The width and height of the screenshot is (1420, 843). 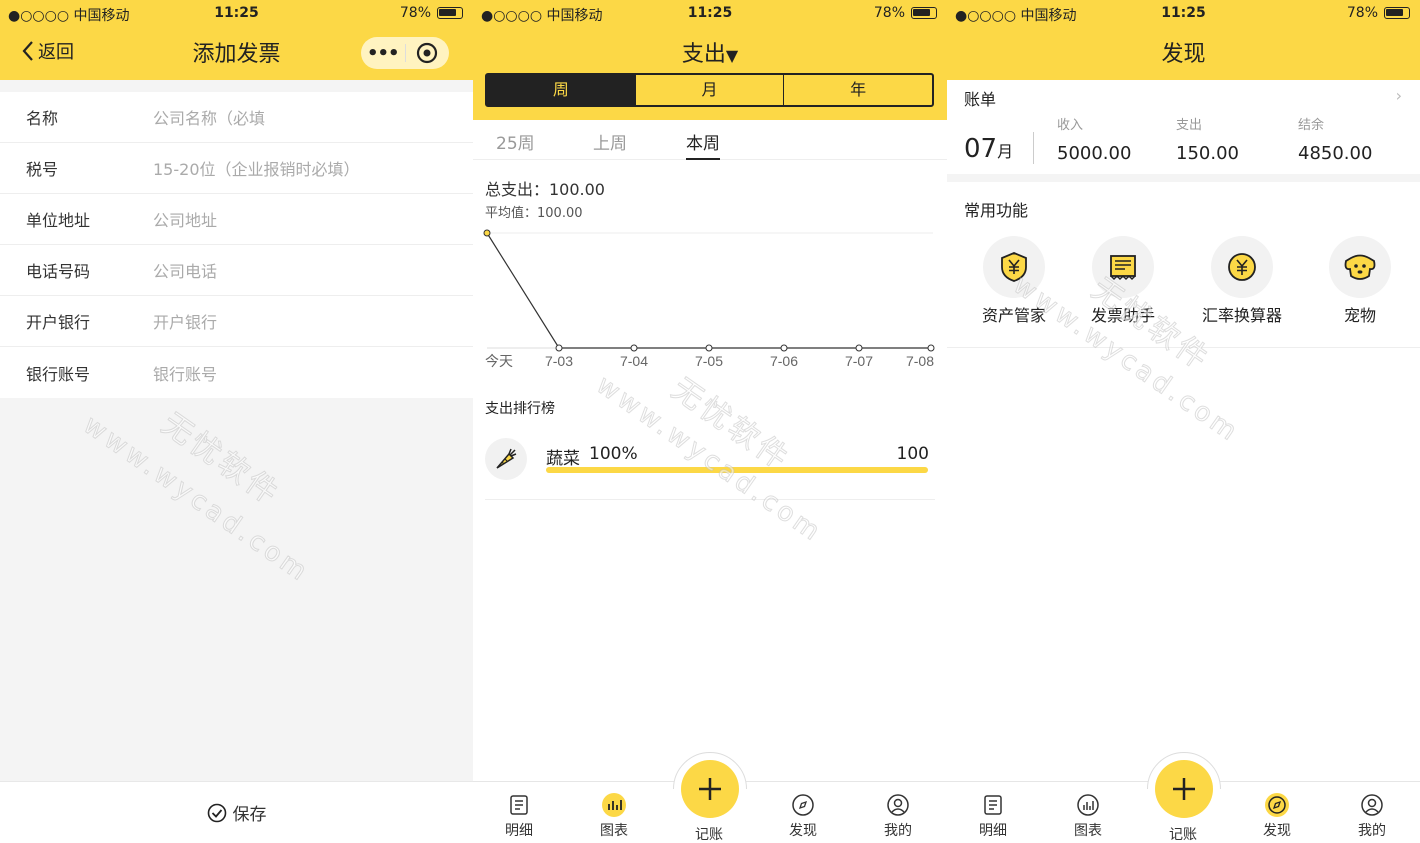 I want to click on func-invoice: 发票助手, so click(x=1123, y=281).